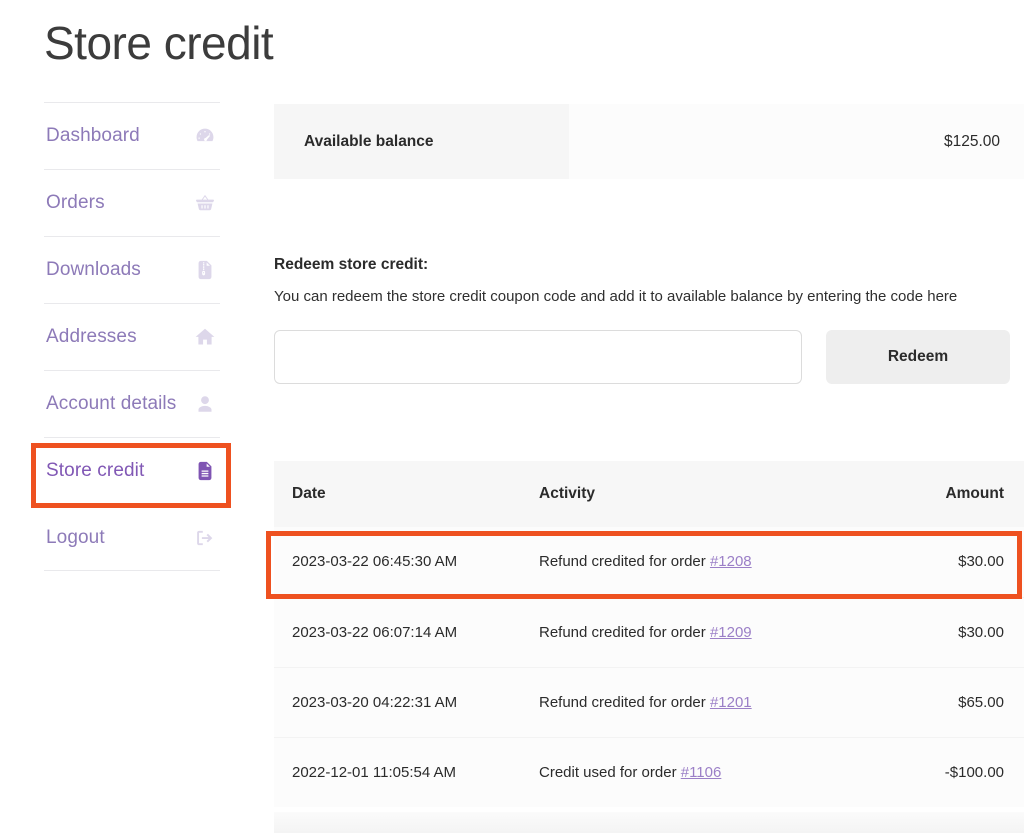 The height and width of the screenshot is (833, 1024). What do you see at coordinates (205, 538) in the screenshot?
I see `logout-icon` at bounding box center [205, 538].